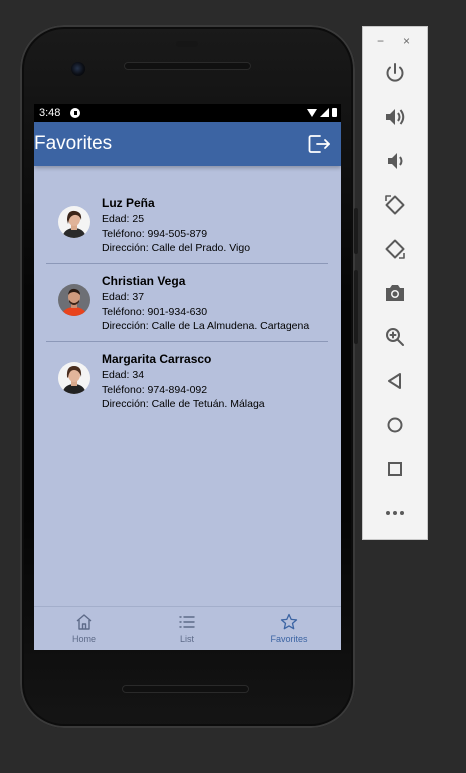 This screenshot has height=773, width=466. I want to click on power-button, so click(395, 73).